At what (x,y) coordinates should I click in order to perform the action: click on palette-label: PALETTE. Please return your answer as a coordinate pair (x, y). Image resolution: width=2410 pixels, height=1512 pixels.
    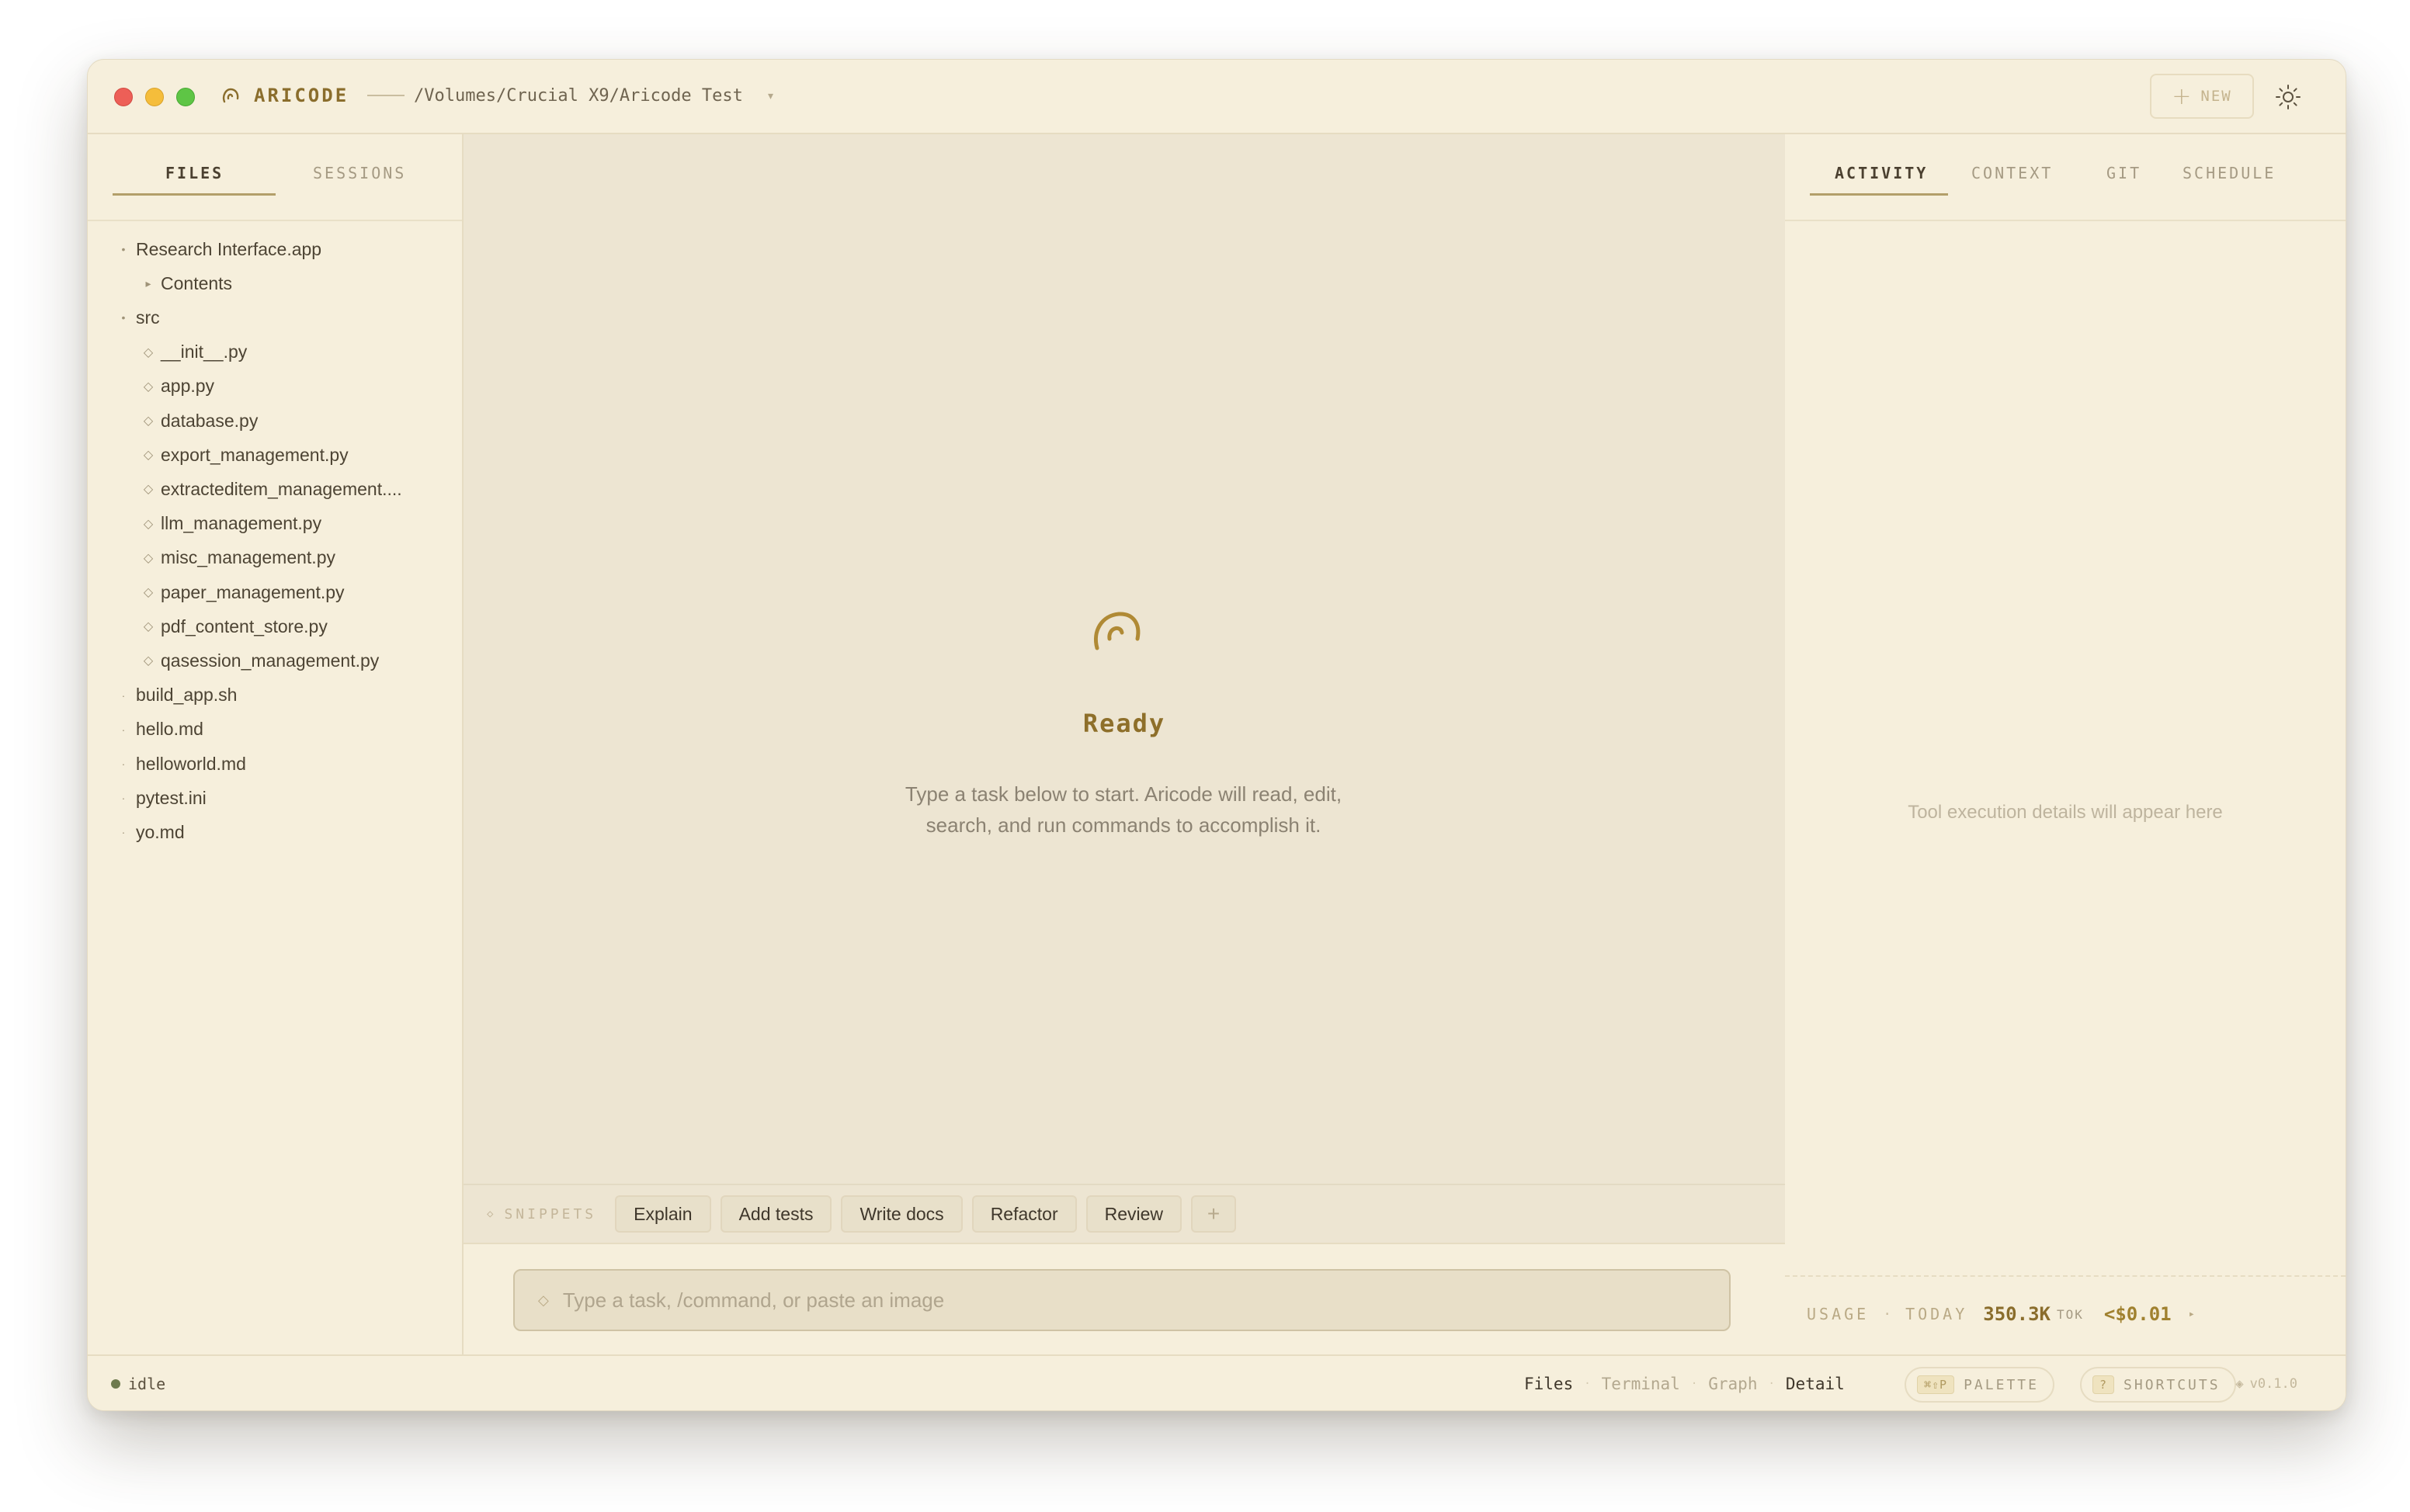
    Looking at the image, I should click on (2002, 1384).